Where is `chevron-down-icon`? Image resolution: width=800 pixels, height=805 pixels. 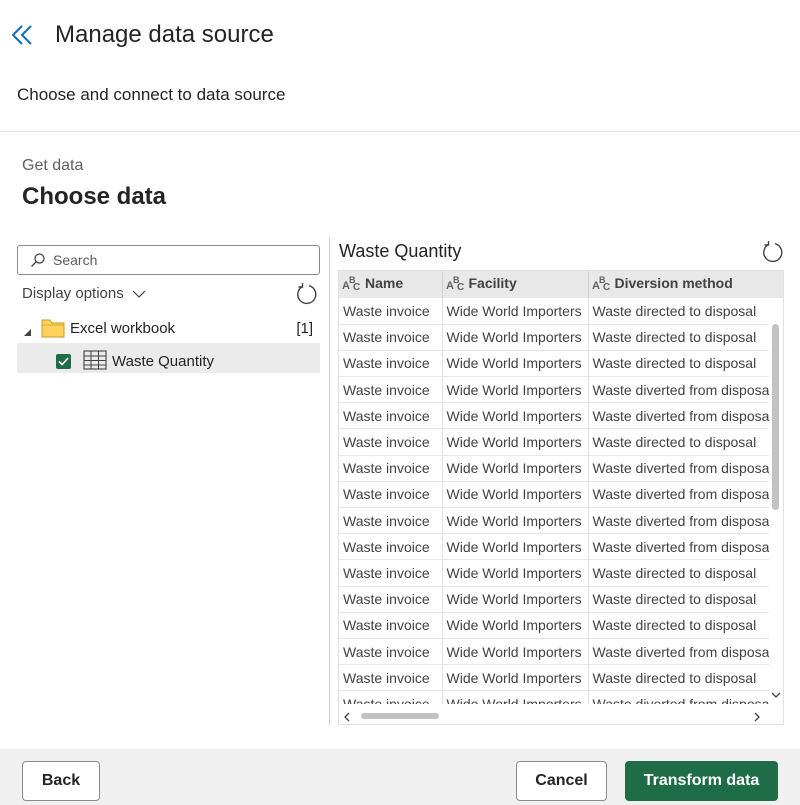
chevron-down-icon is located at coordinates (139, 294).